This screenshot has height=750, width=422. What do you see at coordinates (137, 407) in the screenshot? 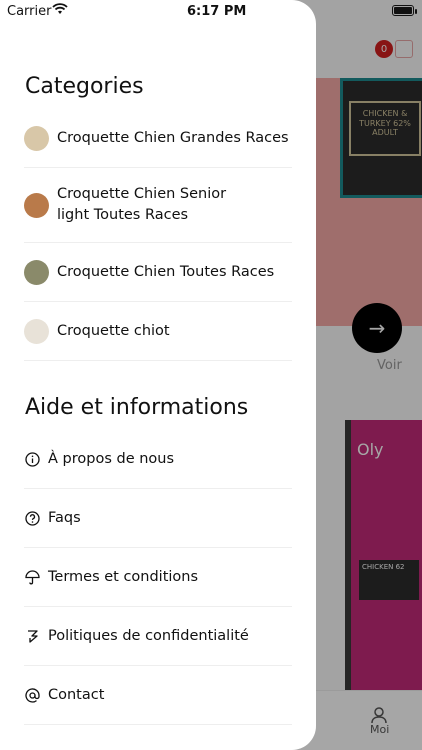
I see `info-title: Aide et informations` at bounding box center [137, 407].